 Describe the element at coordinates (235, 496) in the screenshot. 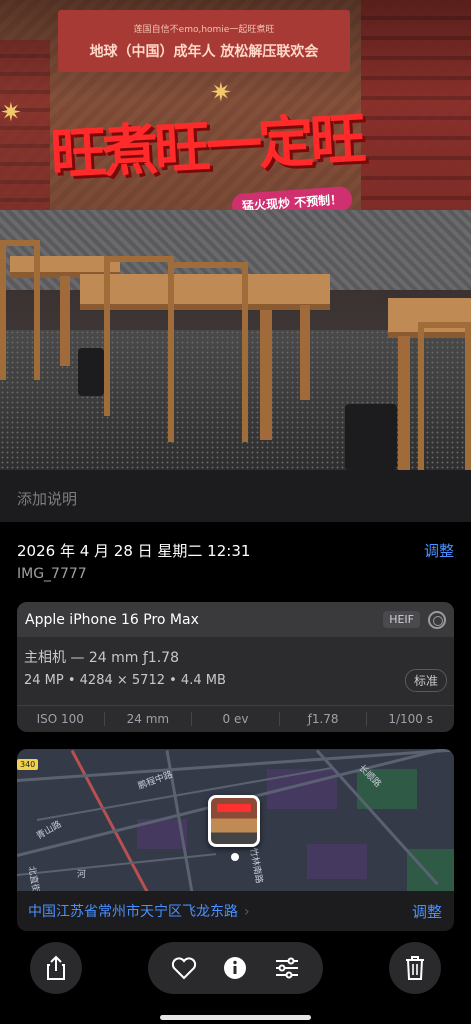

I see `caption-field: 添加说明` at that location.